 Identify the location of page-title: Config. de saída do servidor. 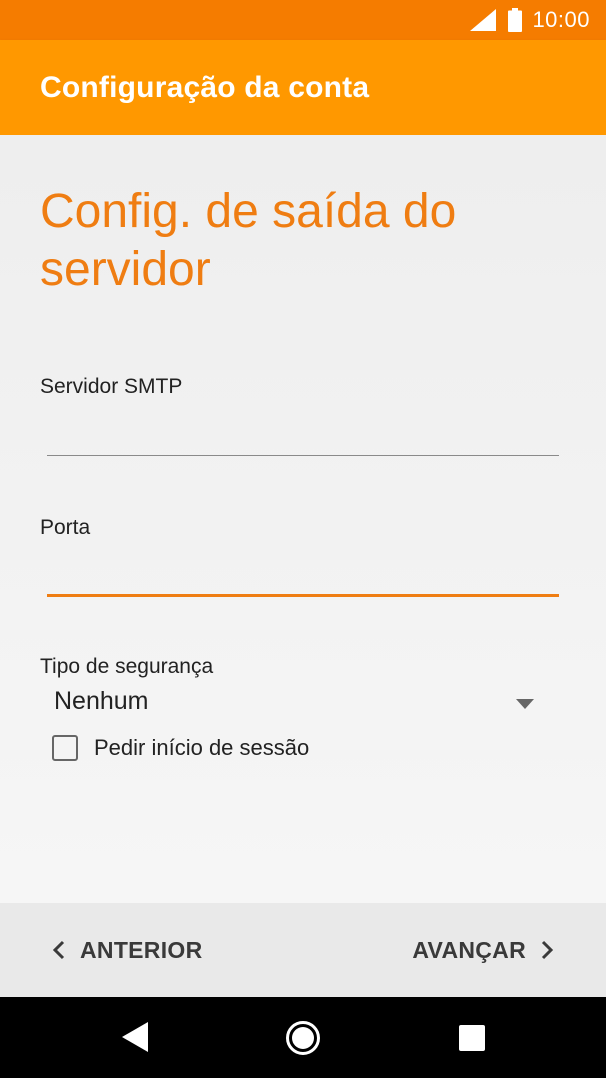
(248, 240).